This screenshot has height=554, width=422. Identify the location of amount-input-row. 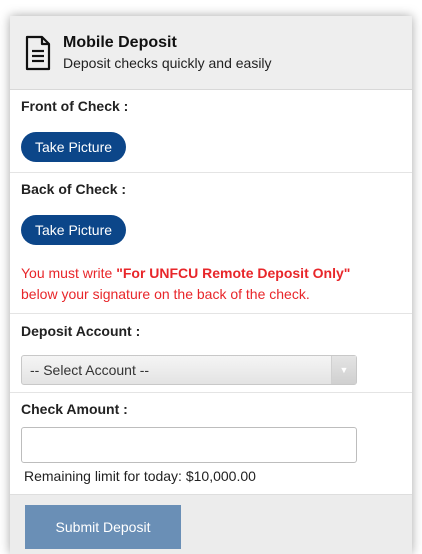
(211, 445).